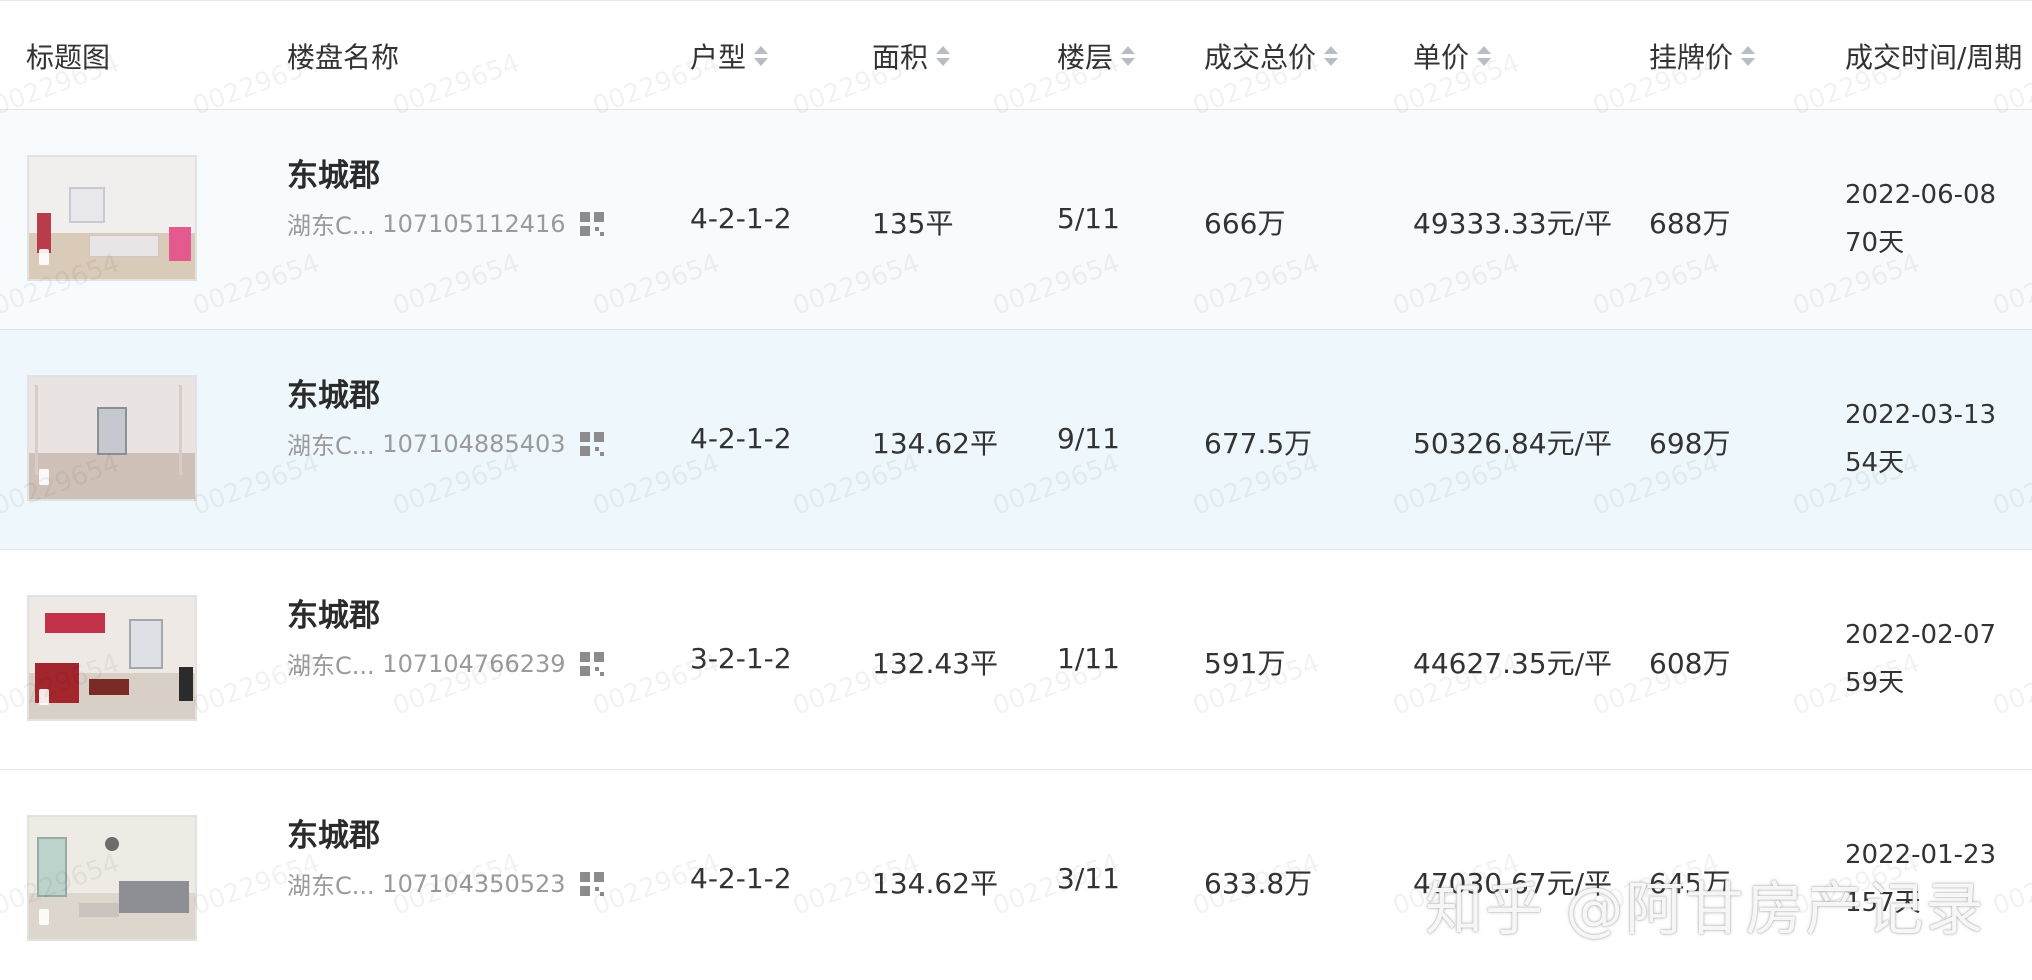  I want to click on cell-floor: 5/11, so click(1088, 218).